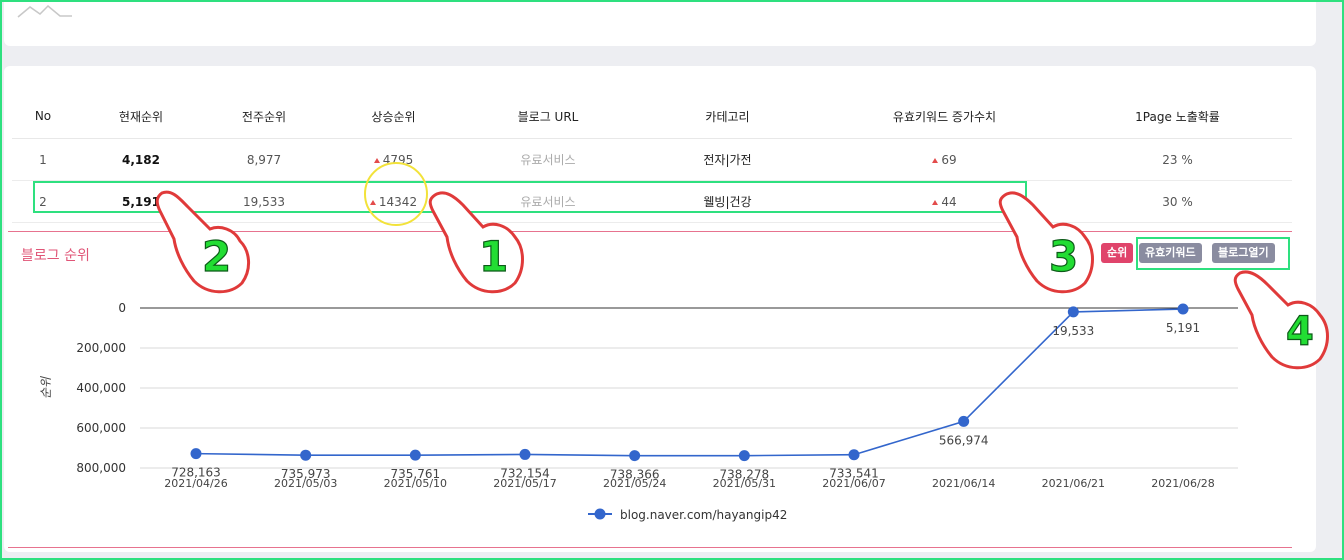 The height and width of the screenshot is (560, 1344). I want to click on data-label: 566,974, so click(964, 440).